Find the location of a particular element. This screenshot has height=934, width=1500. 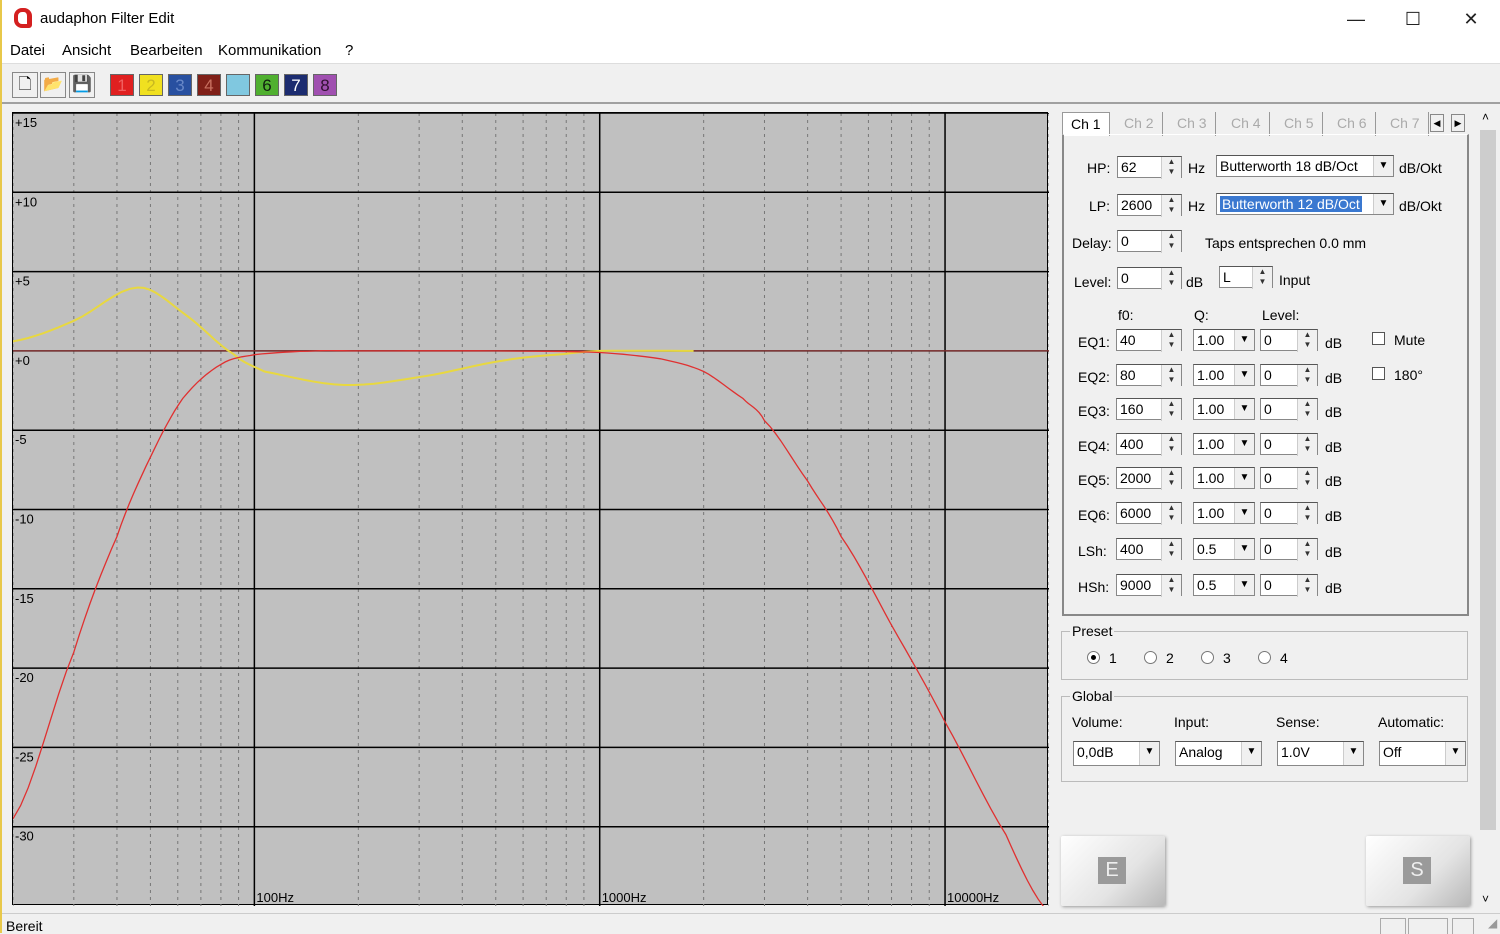

maximize-button: ☐ is located at coordinates (1413, 19).